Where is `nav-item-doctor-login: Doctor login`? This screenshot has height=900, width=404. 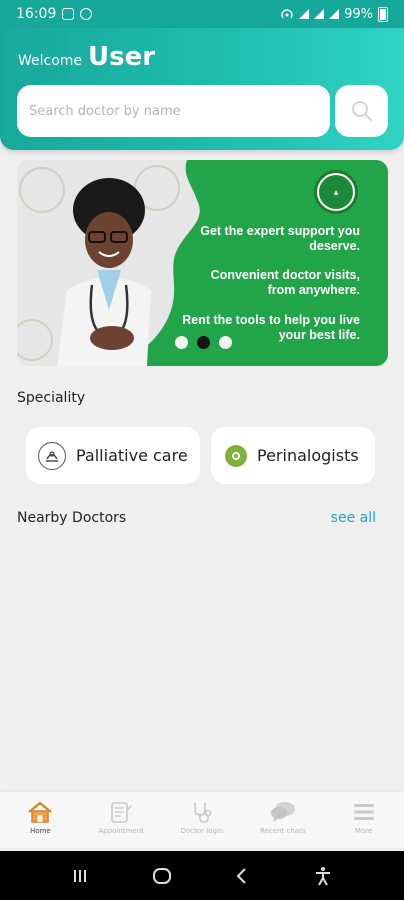 nav-item-doctor-login: Doctor login is located at coordinates (202, 820).